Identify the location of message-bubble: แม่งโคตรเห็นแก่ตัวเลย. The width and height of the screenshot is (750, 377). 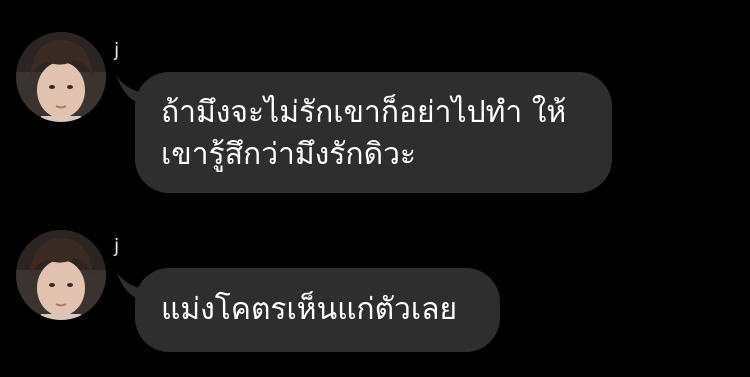
(317, 310).